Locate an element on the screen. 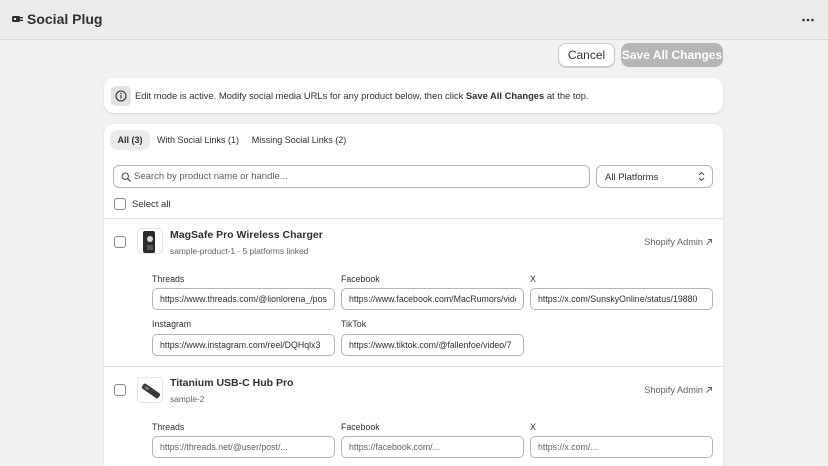 This screenshot has height=466, width=828. instagram-url-field is located at coordinates (243, 345).